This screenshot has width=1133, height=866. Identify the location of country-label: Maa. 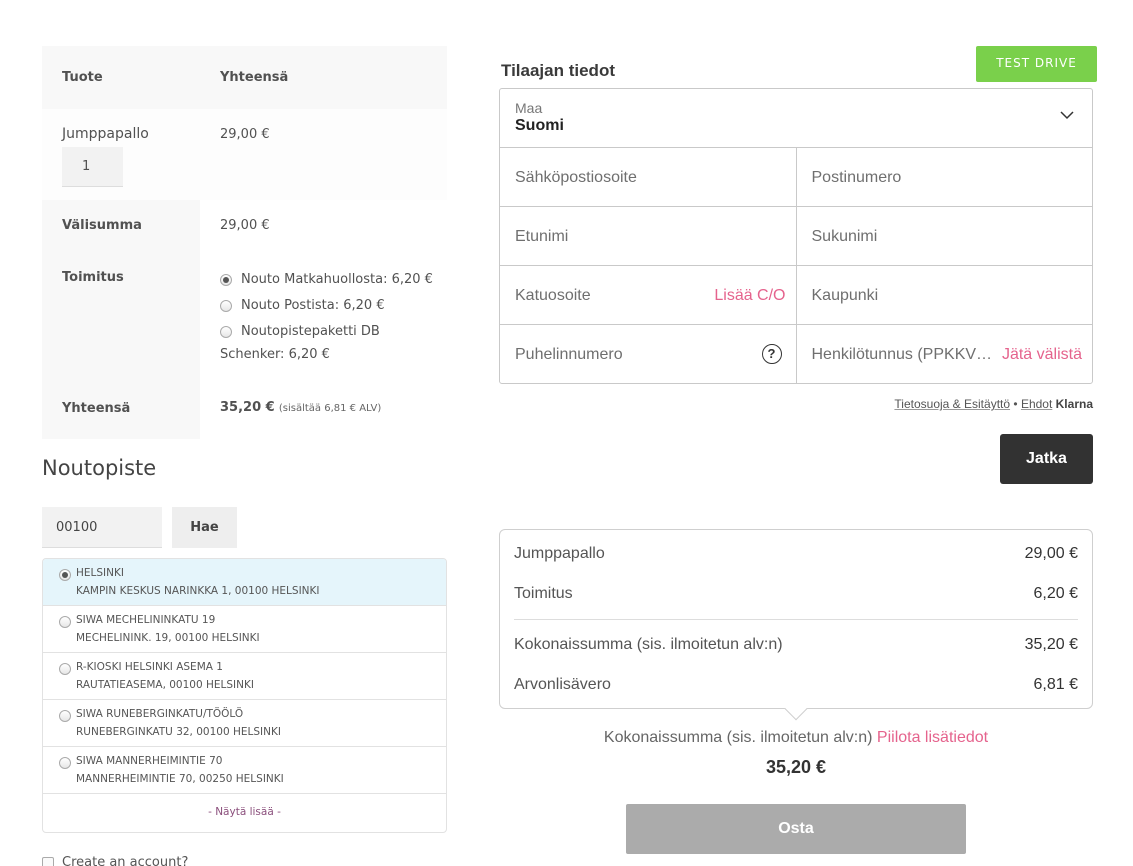
(529, 108).